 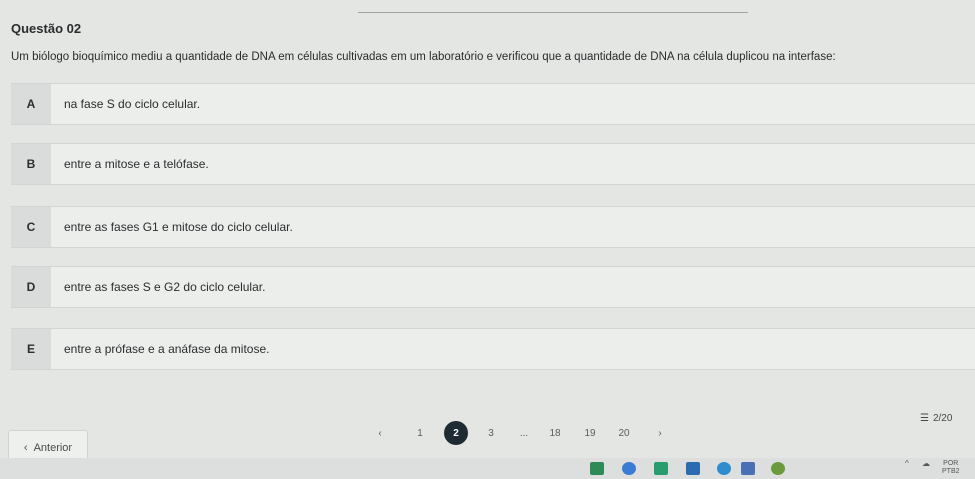 I want to click on option-letter: C, so click(x=31, y=227).